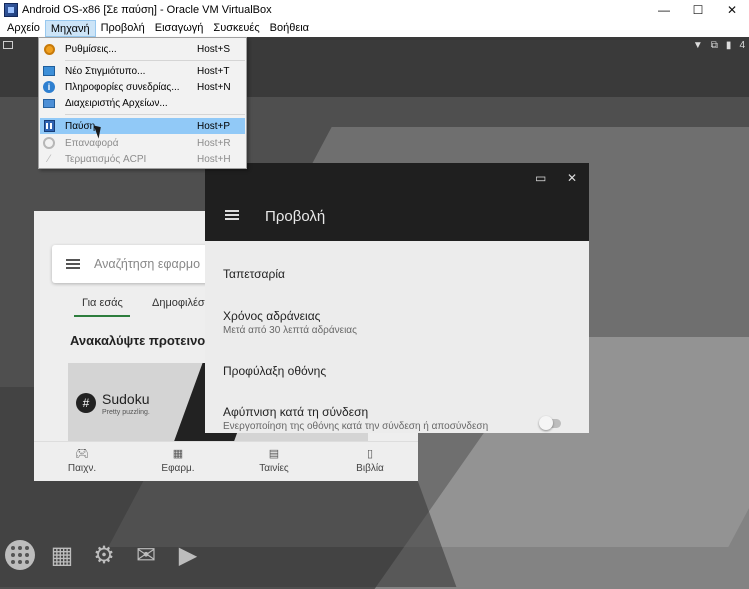  What do you see at coordinates (62, 555) in the screenshot?
I see `grid-icon: ▦` at bounding box center [62, 555].